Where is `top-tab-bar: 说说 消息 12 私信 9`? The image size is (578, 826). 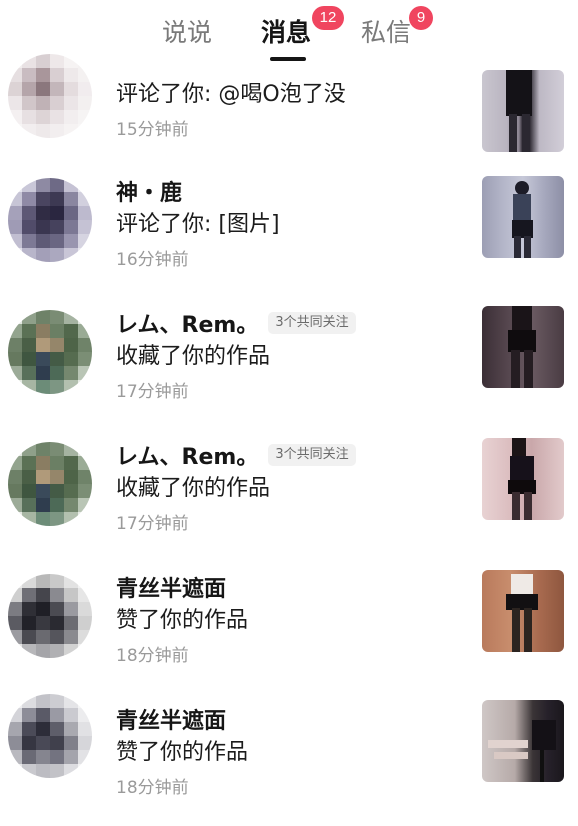
top-tab-bar: 说说 消息 12 私信 9 is located at coordinates (289, 32).